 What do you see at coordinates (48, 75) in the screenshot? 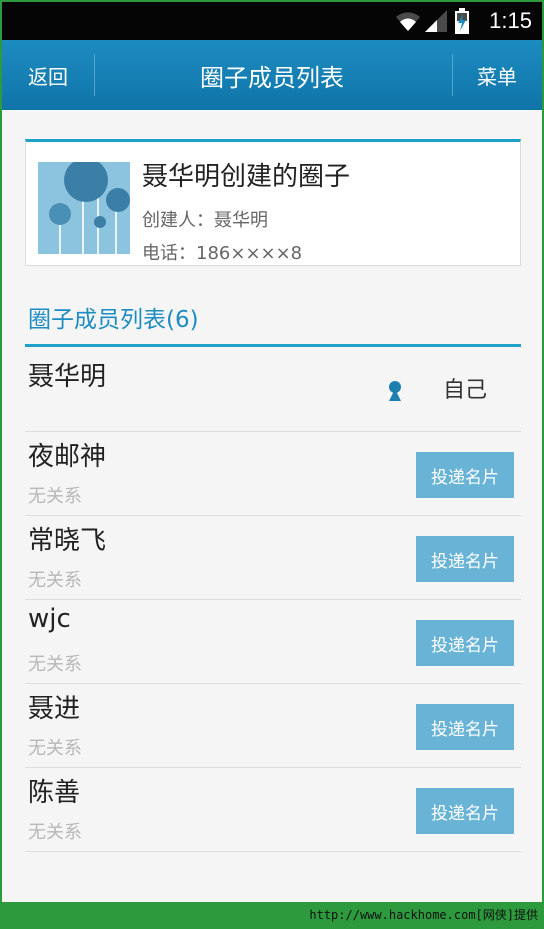
I see `back-button: 返回` at bounding box center [48, 75].